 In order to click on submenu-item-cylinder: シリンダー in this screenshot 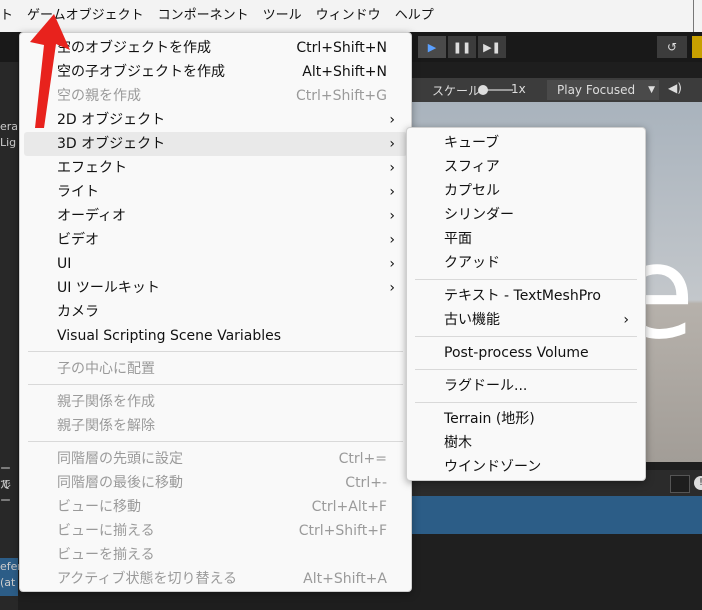, I will do `click(526, 215)`.